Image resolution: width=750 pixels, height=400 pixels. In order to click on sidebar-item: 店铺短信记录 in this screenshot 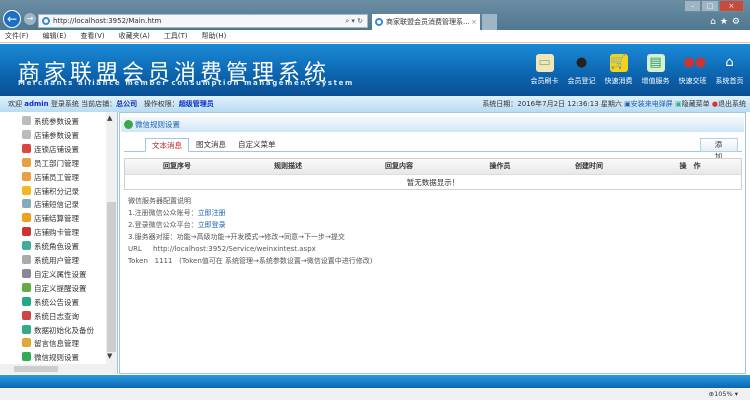, I will do `click(50, 204)`.